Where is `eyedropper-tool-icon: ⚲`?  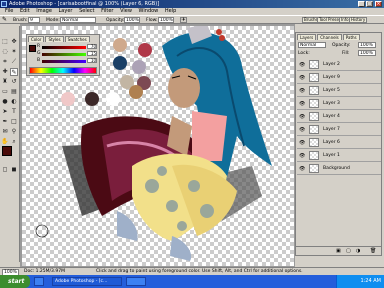
eyedropper-tool-icon: ⚲ is located at coordinates (14, 132).